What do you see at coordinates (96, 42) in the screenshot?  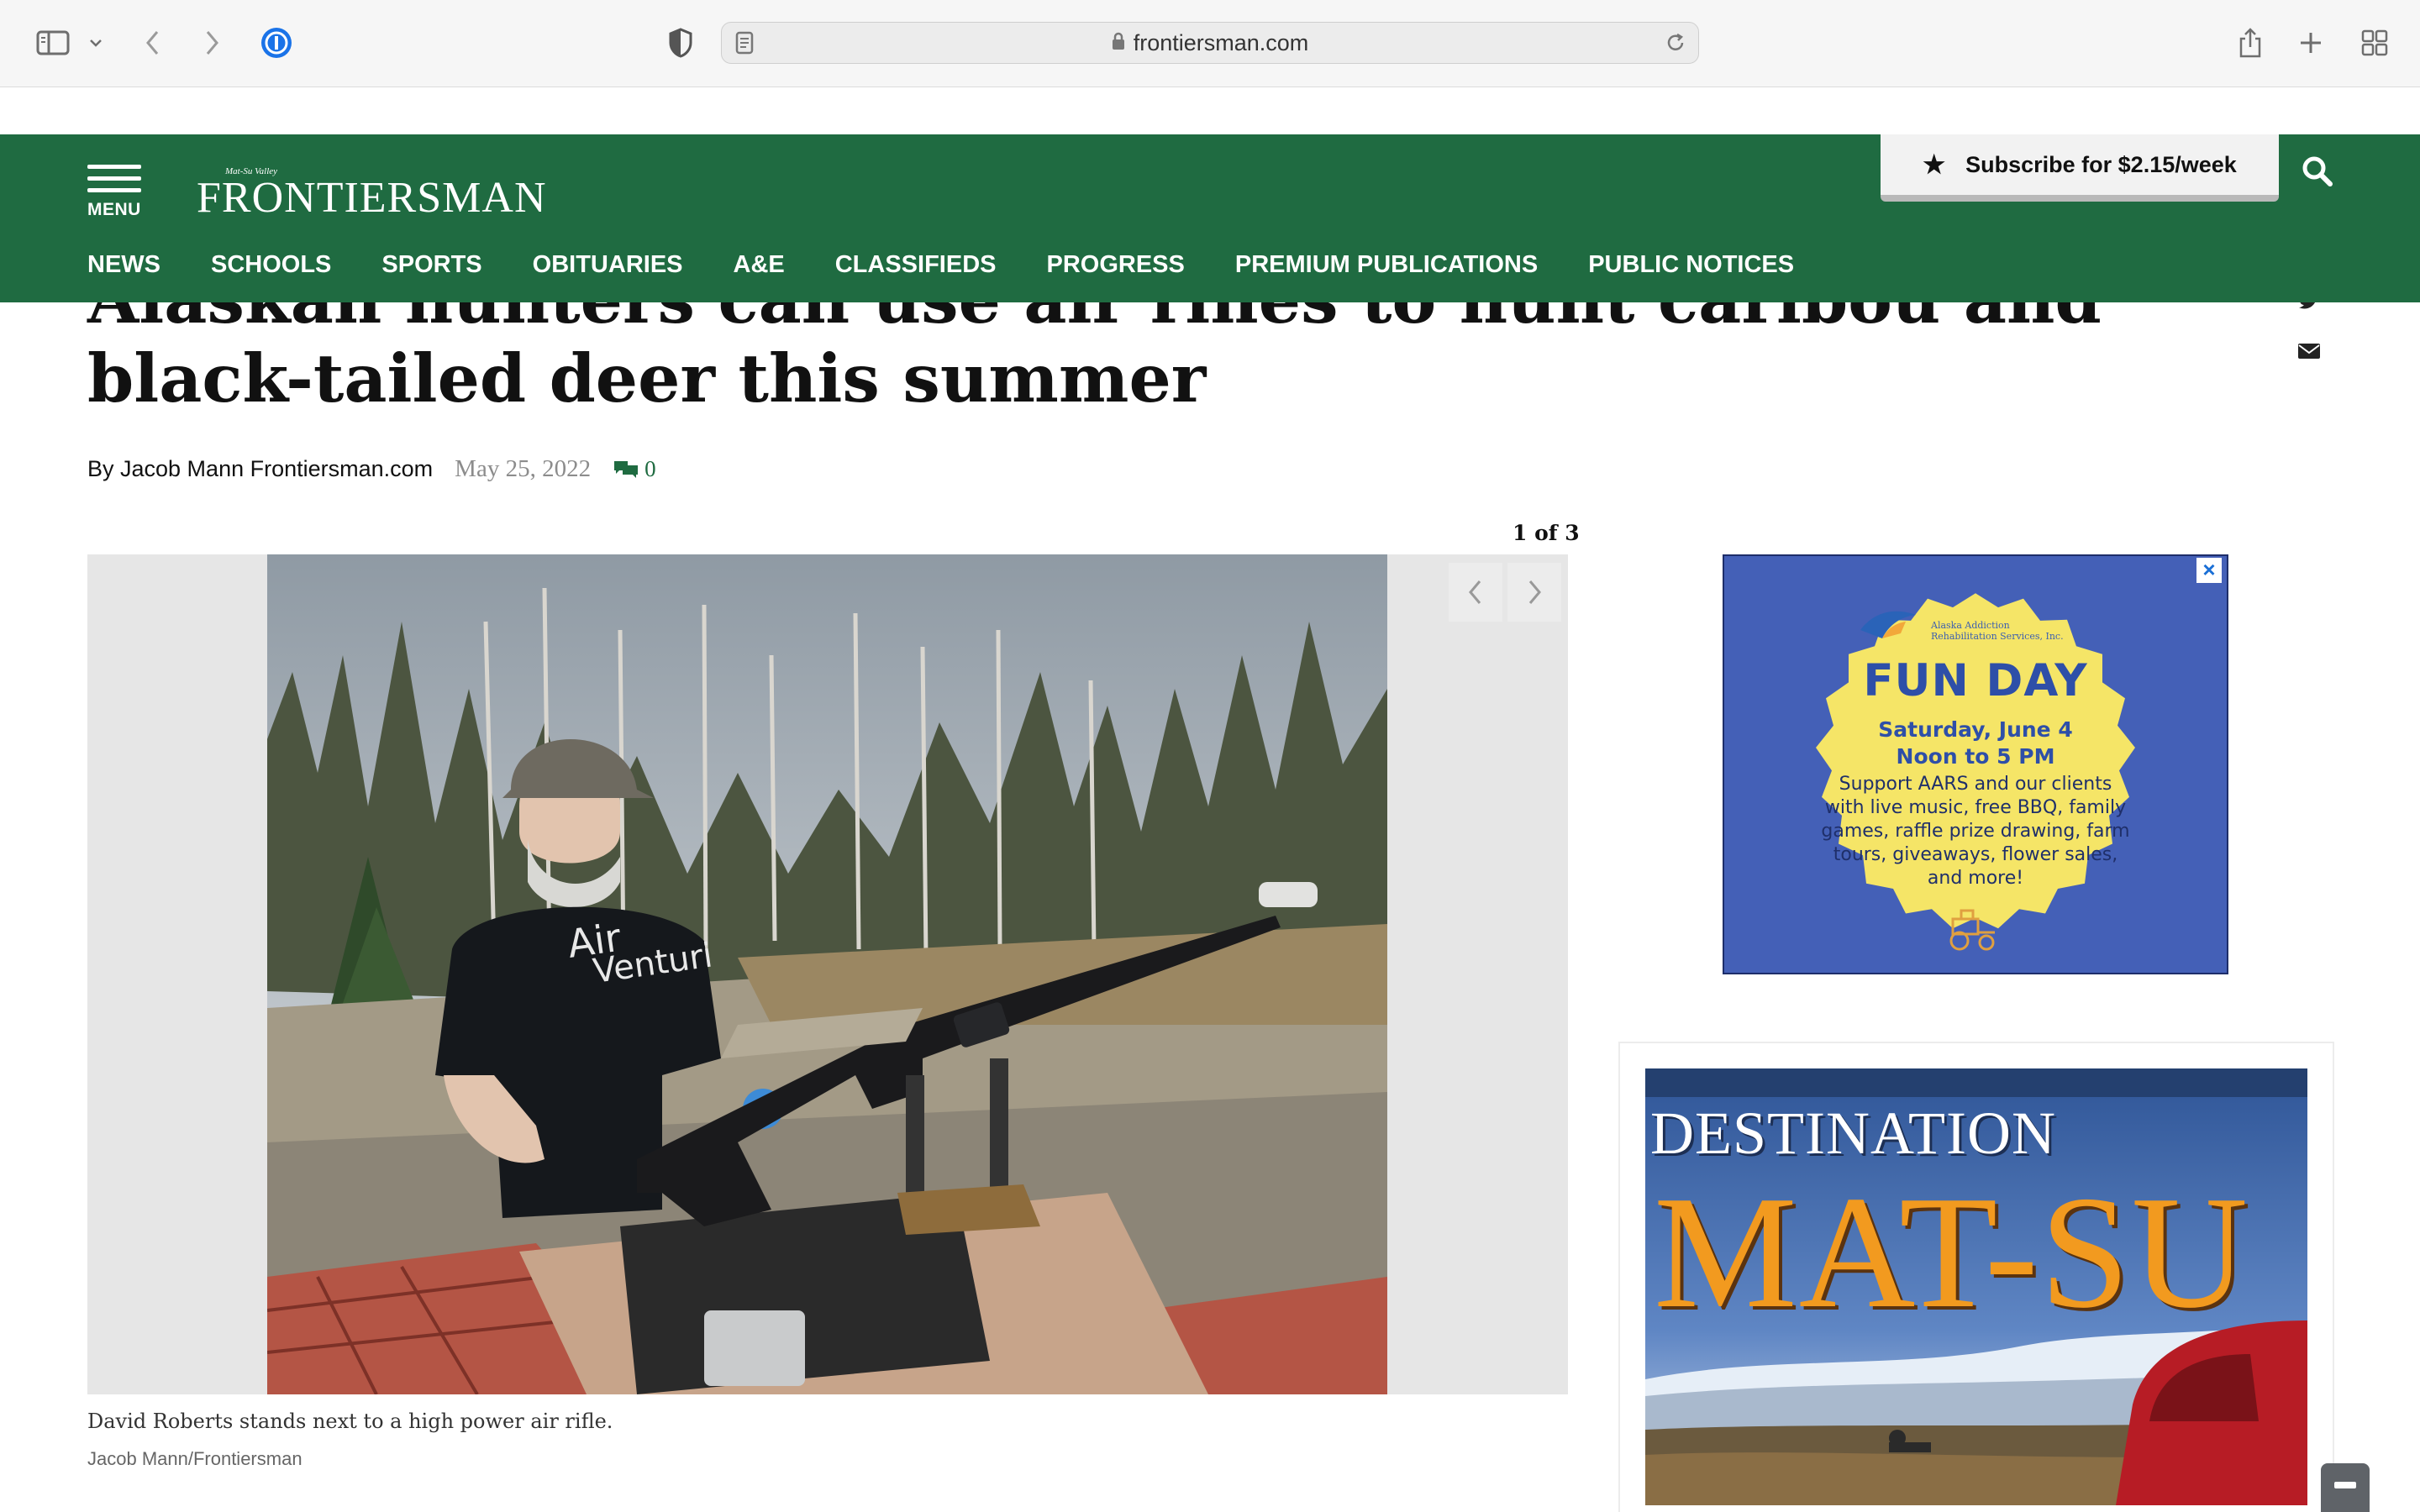 I see `chevron-down-icon` at bounding box center [96, 42].